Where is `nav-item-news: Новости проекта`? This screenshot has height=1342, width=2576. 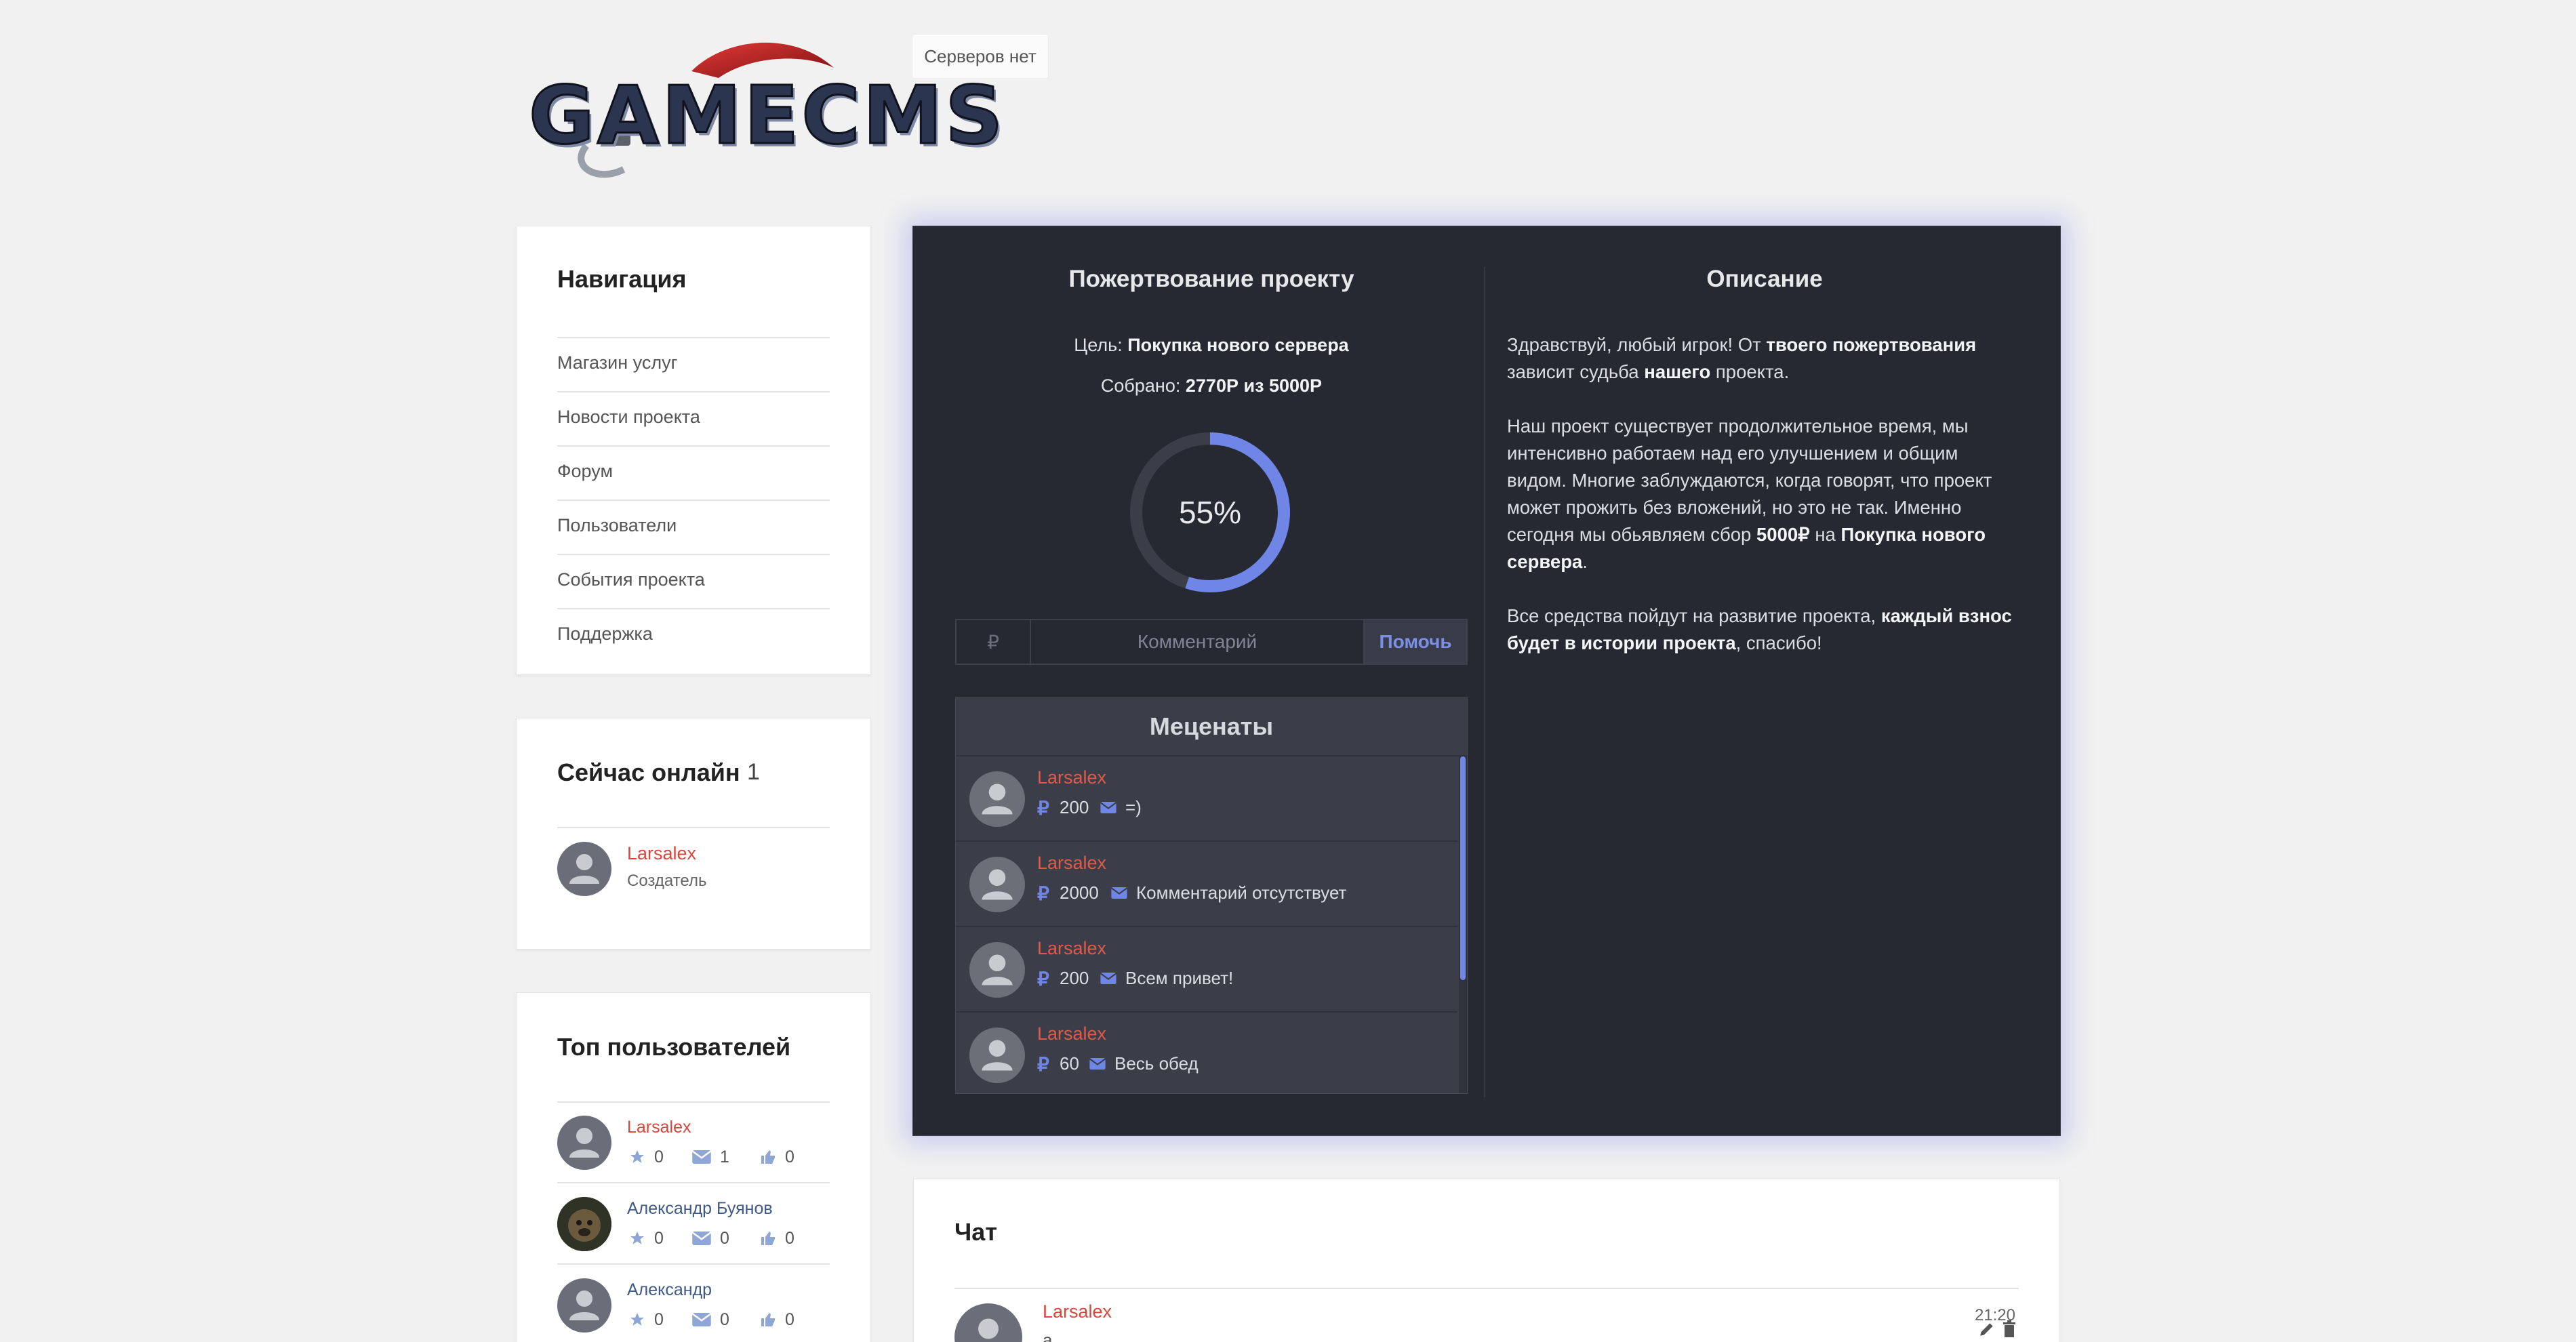 nav-item-news: Новости проекта is located at coordinates (628, 418).